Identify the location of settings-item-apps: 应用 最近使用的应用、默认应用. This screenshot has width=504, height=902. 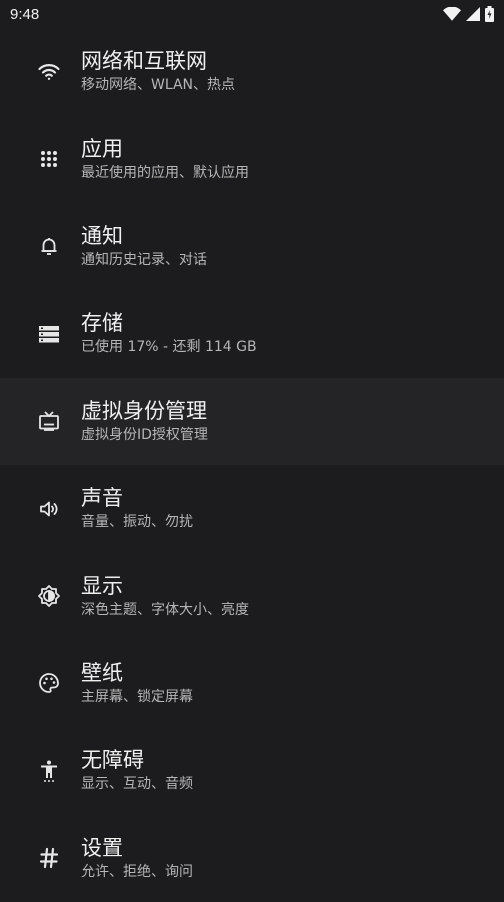
(252, 158).